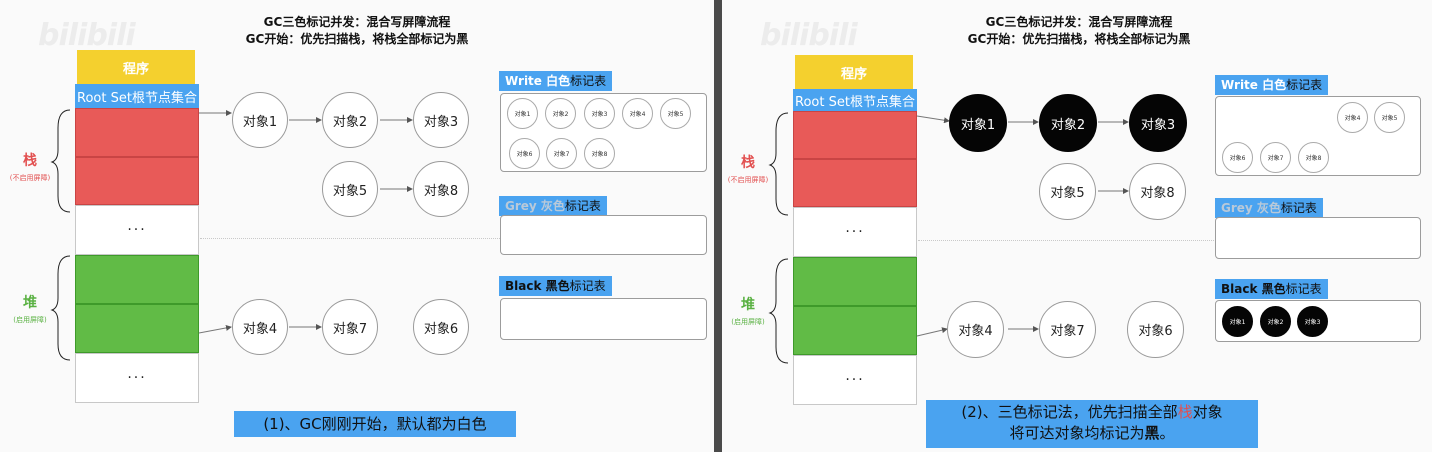  I want to click on white-table-box: 对象1 对象2 对象3 对象4 对象5 对象6 对象7 对象8, so click(603, 132).